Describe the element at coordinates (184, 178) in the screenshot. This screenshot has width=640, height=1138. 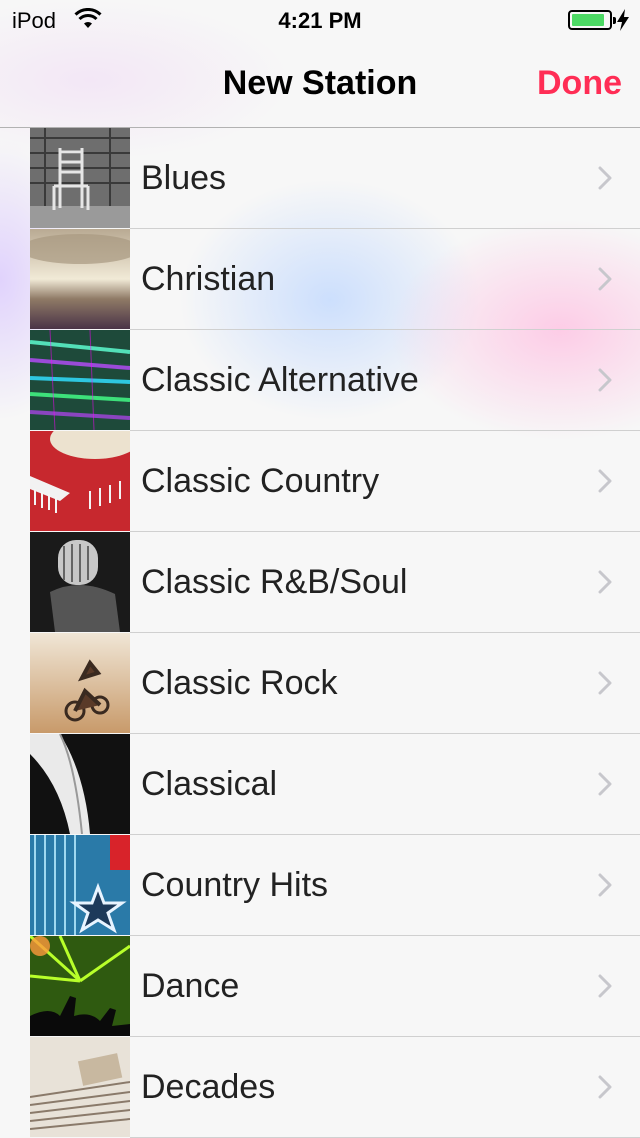
I see `station-label: Blues` at that location.